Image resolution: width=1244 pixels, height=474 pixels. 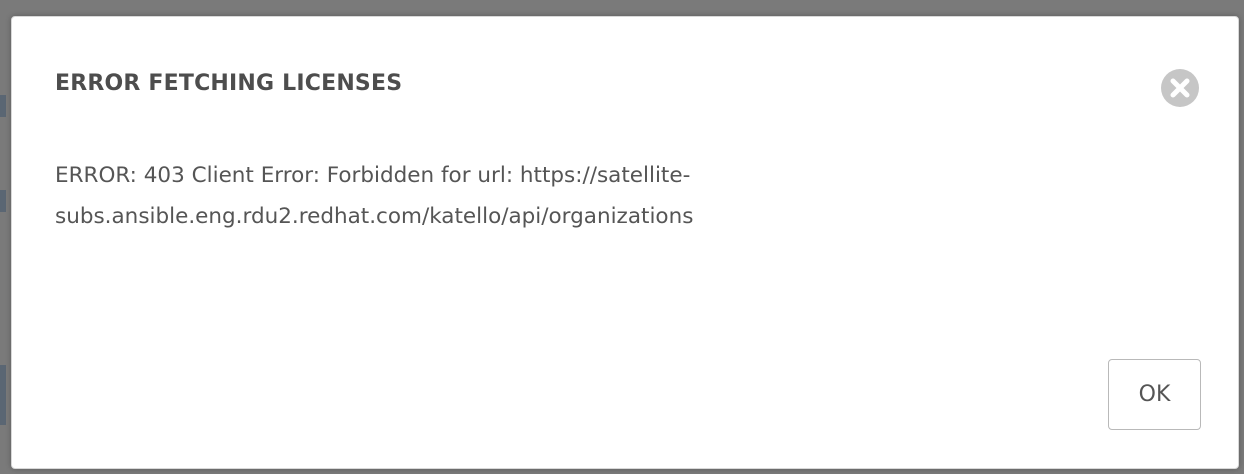 What do you see at coordinates (229, 83) in the screenshot?
I see `dialog-title: ERROR FETCHING LICENSES` at bounding box center [229, 83].